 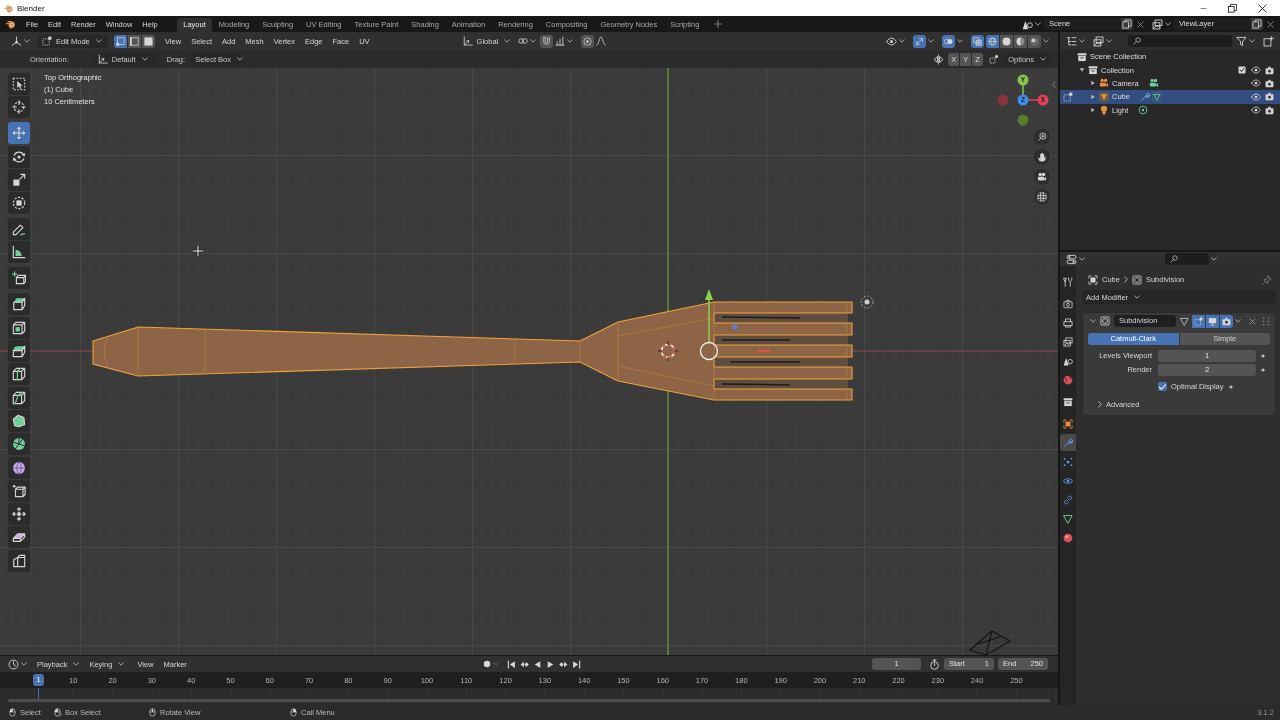 I want to click on corner-dots-icon, so click(x=994, y=59).